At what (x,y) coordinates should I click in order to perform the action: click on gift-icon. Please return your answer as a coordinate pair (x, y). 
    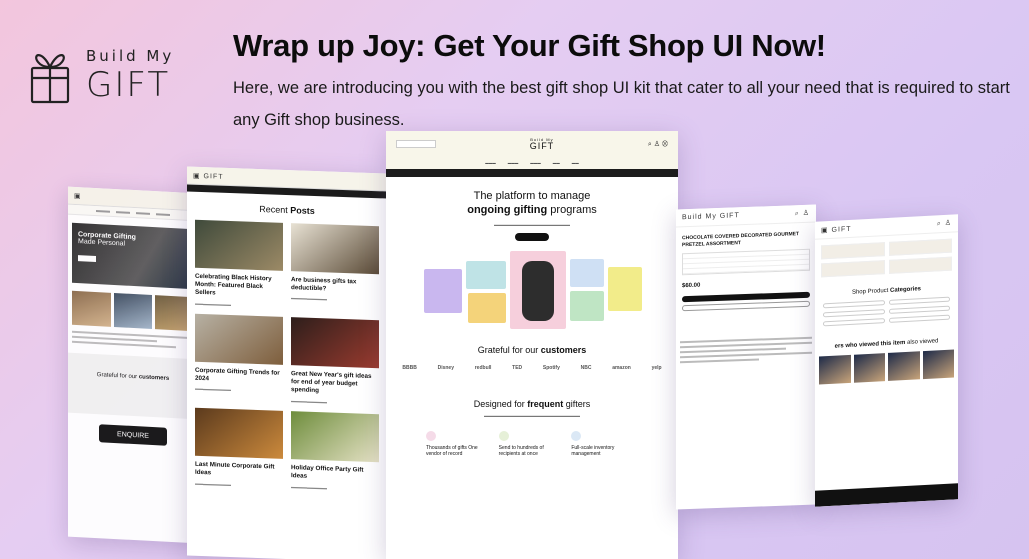
    Looking at the image, I should click on (431, 435).